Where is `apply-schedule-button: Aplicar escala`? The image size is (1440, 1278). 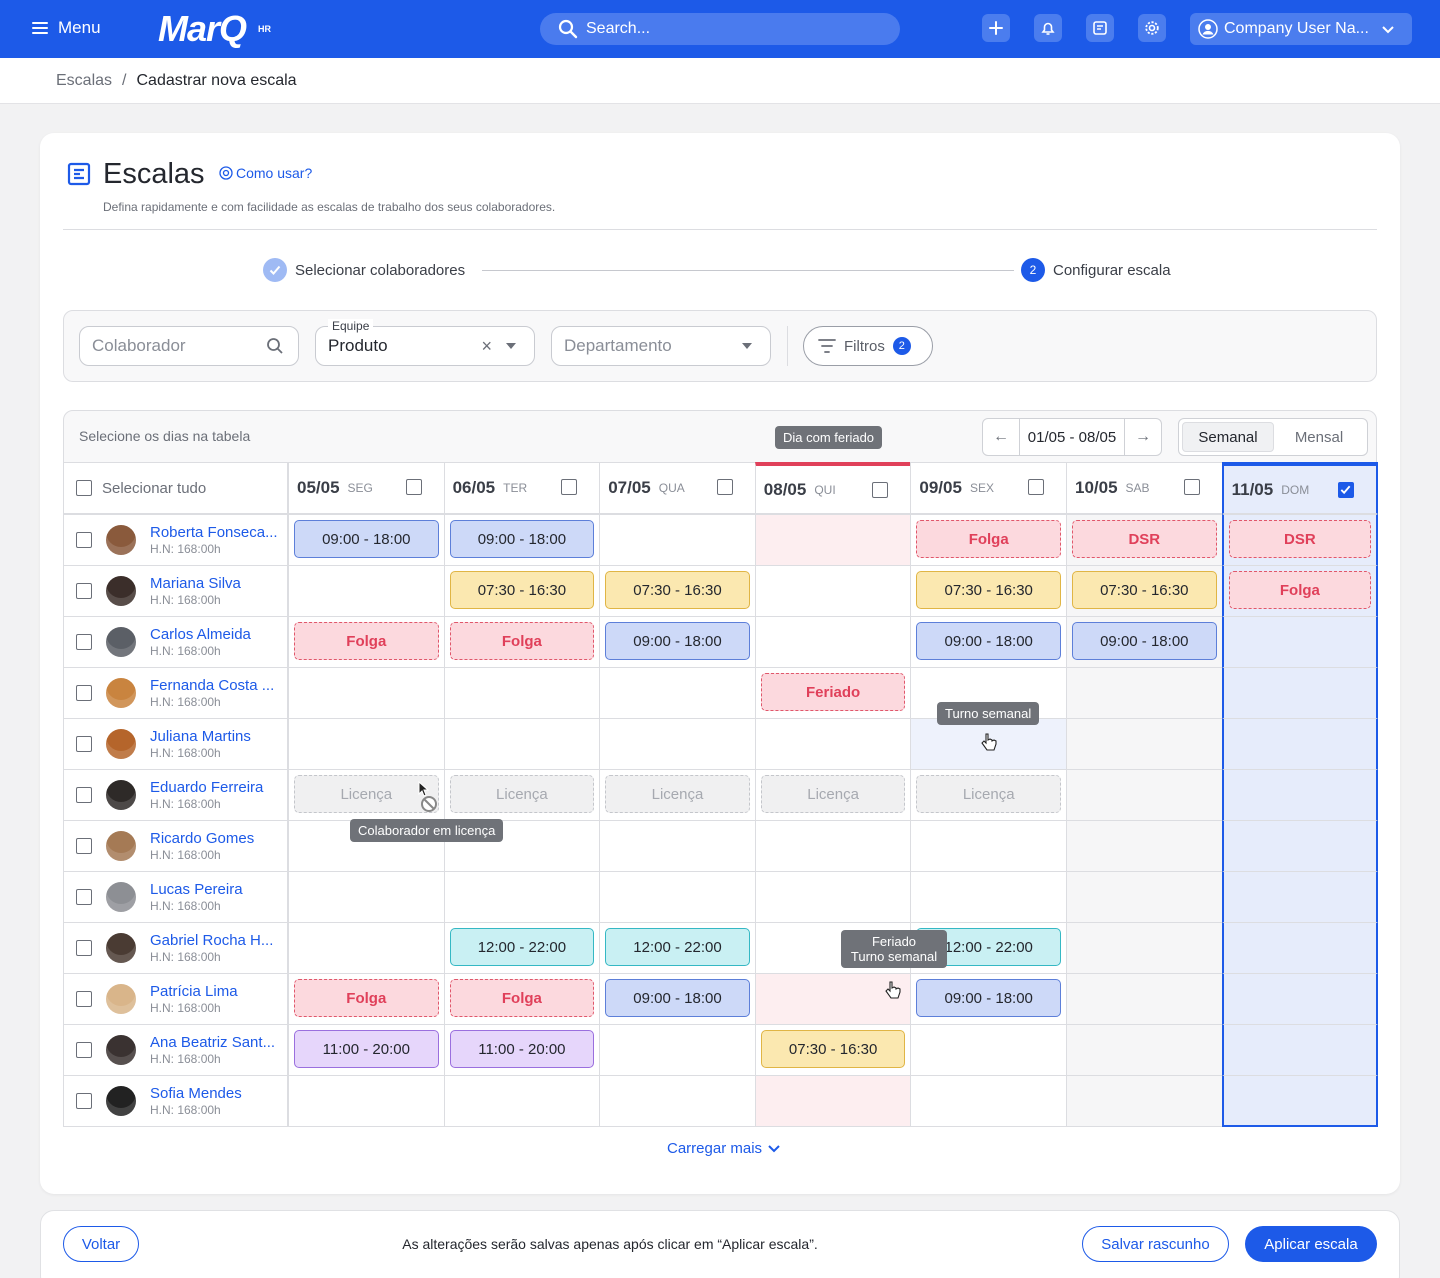 apply-schedule-button: Aplicar escala is located at coordinates (1311, 1244).